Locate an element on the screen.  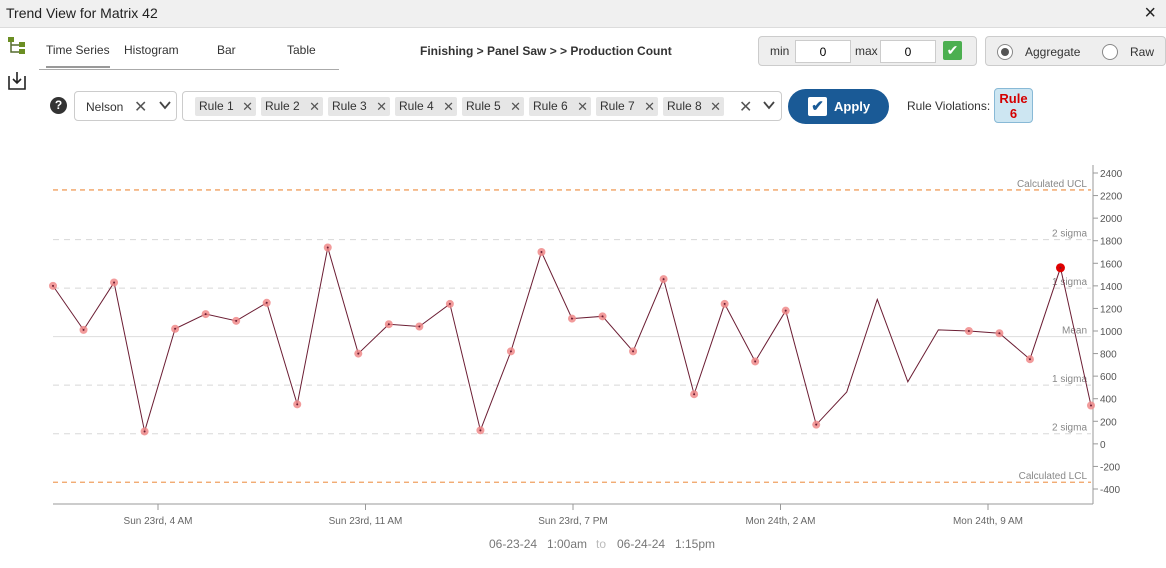
rule-violation-badge: Rule 6 is located at coordinates (1013, 105).